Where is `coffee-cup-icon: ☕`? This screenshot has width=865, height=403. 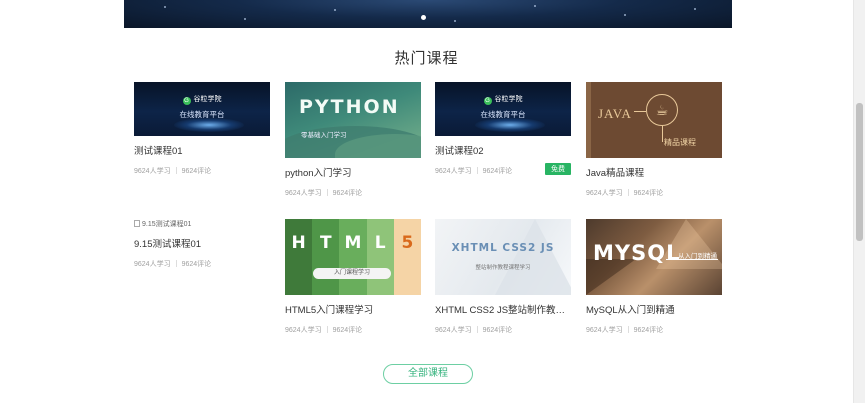 coffee-cup-icon: ☕ is located at coordinates (662, 110).